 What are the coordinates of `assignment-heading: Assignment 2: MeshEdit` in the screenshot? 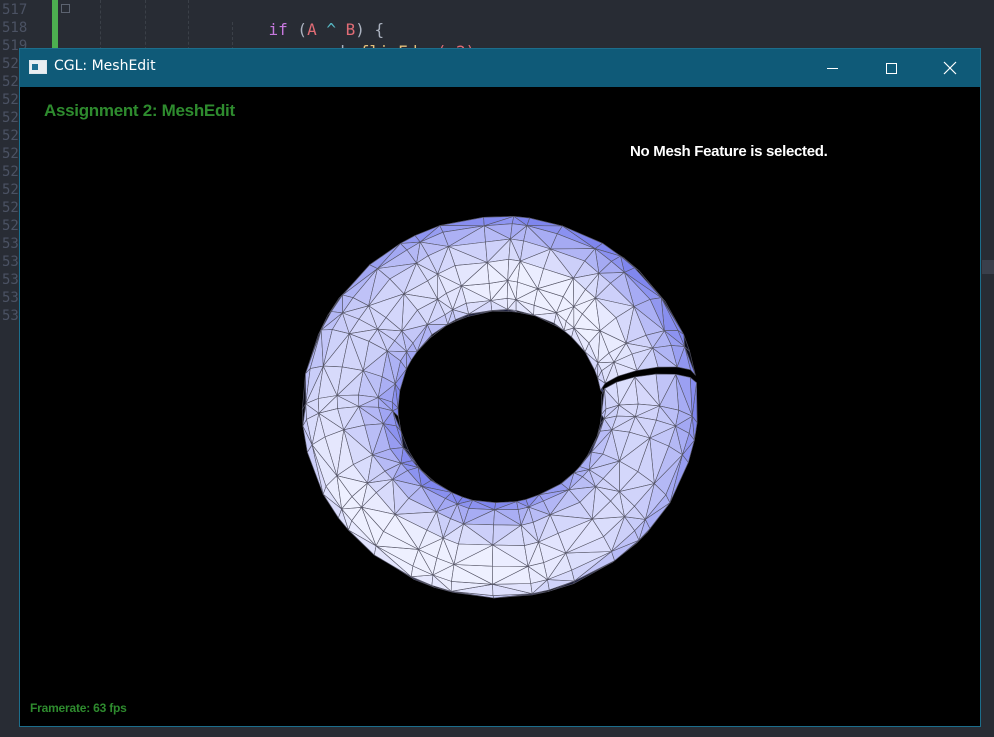 It's located at (139, 110).